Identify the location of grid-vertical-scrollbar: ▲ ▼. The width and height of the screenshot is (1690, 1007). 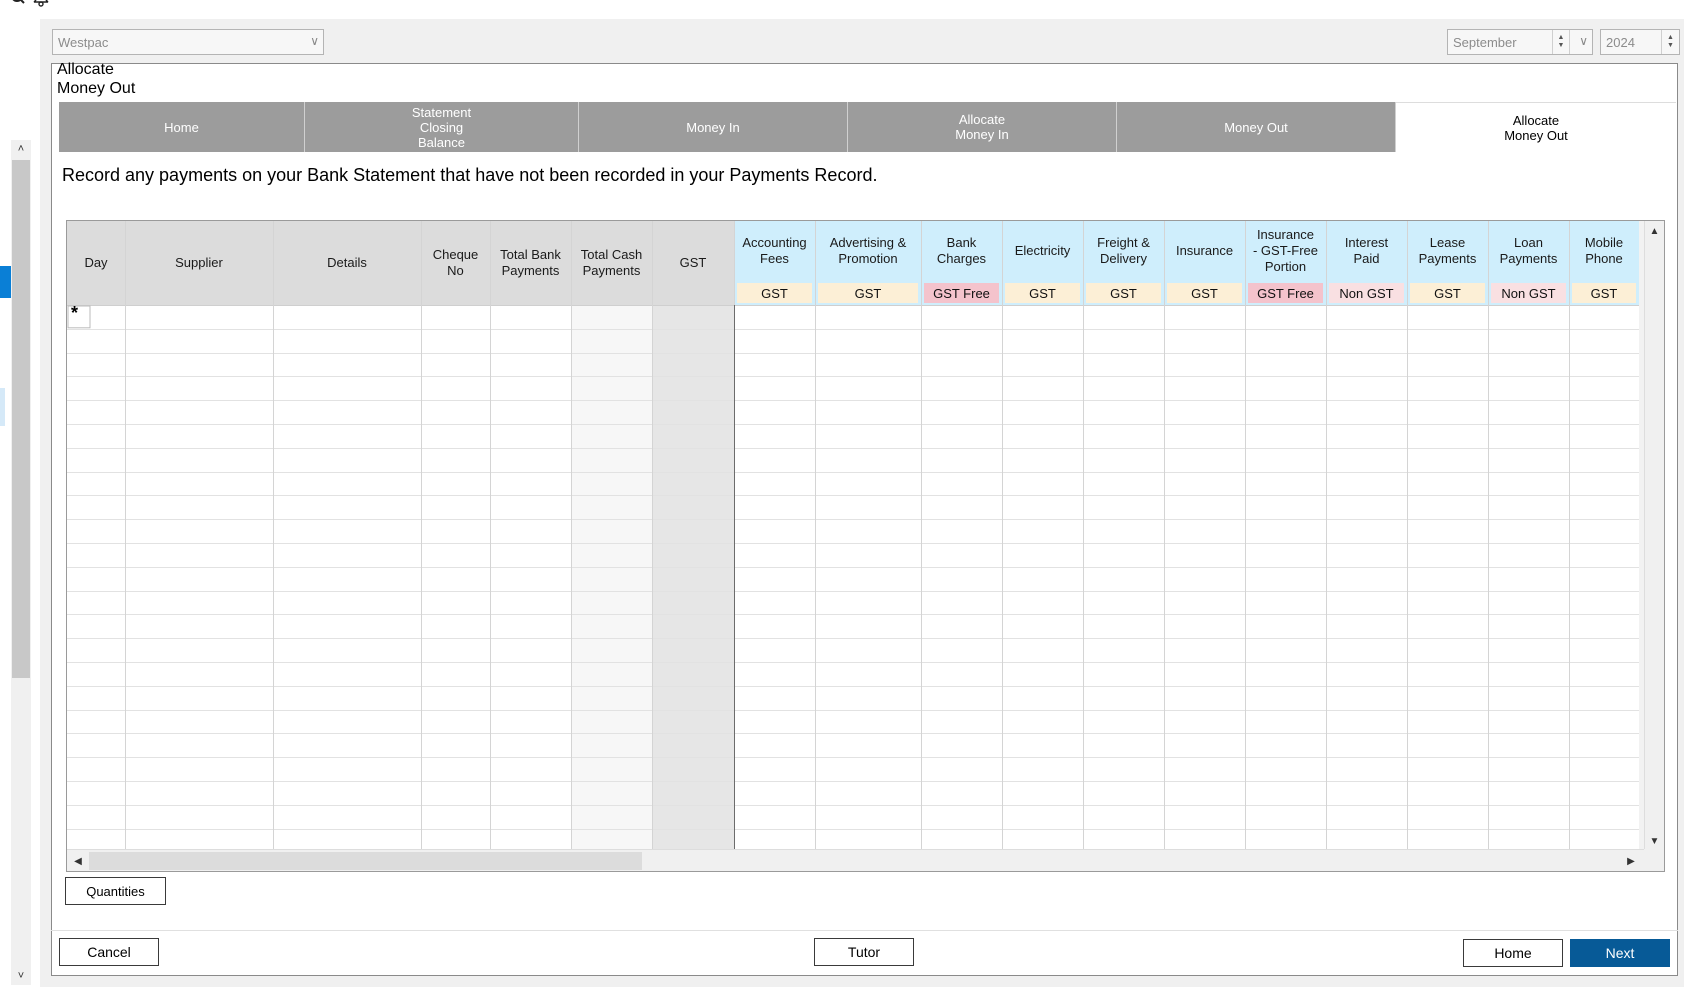
(1654, 536).